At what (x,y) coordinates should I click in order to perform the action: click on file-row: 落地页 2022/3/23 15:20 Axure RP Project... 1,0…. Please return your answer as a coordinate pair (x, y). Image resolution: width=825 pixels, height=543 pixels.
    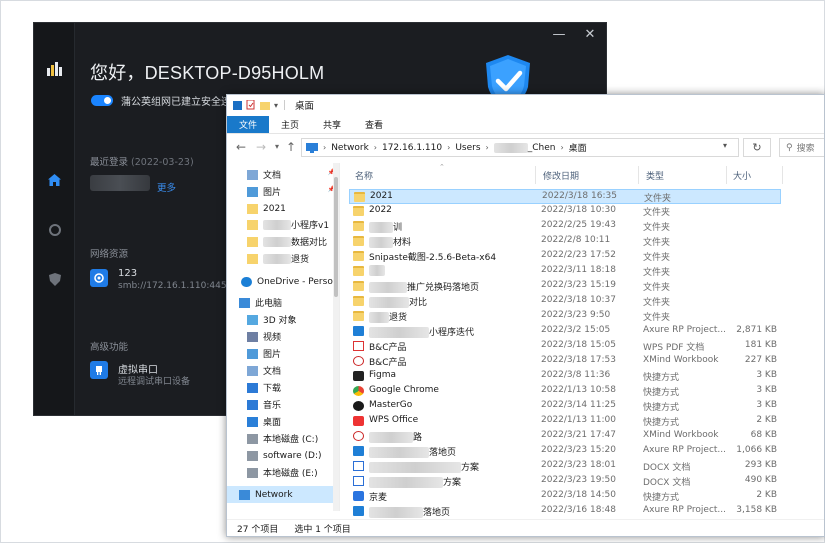
    Looking at the image, I should click on (565, 451).